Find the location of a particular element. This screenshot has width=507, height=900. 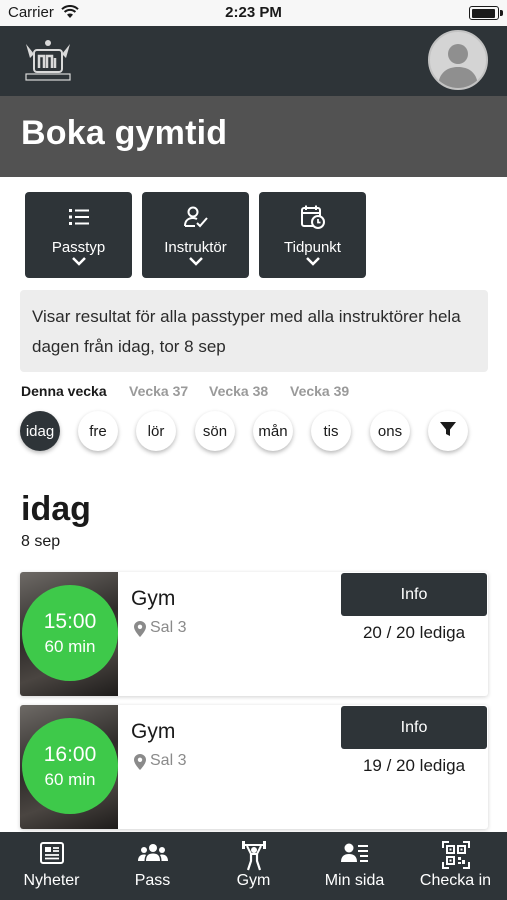

tab-min-sida: Min sida is located at coordinates (354, 866).